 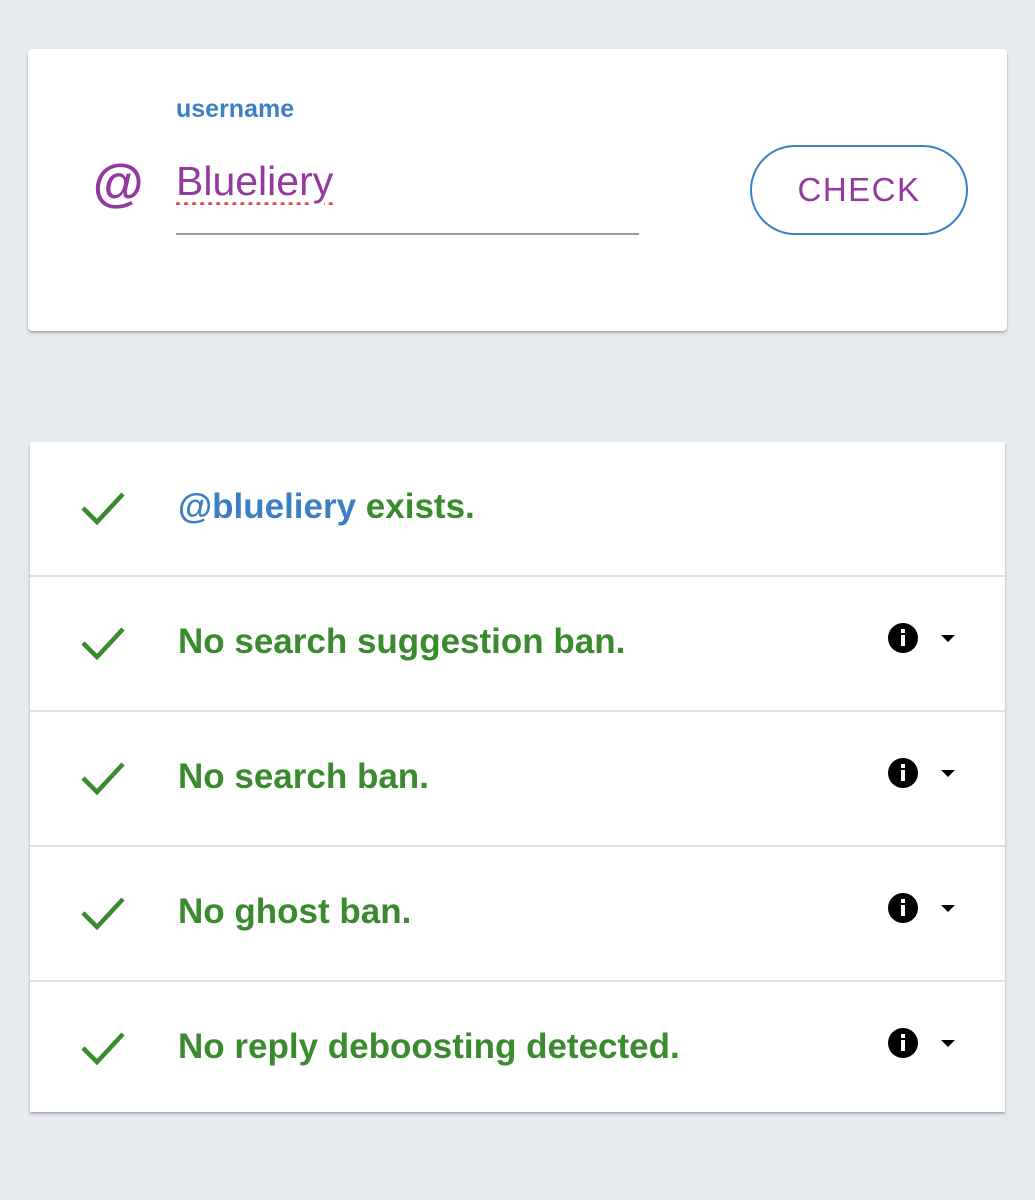 I want to click on result-text: @blueliery exists., so click(x=326, y=507).